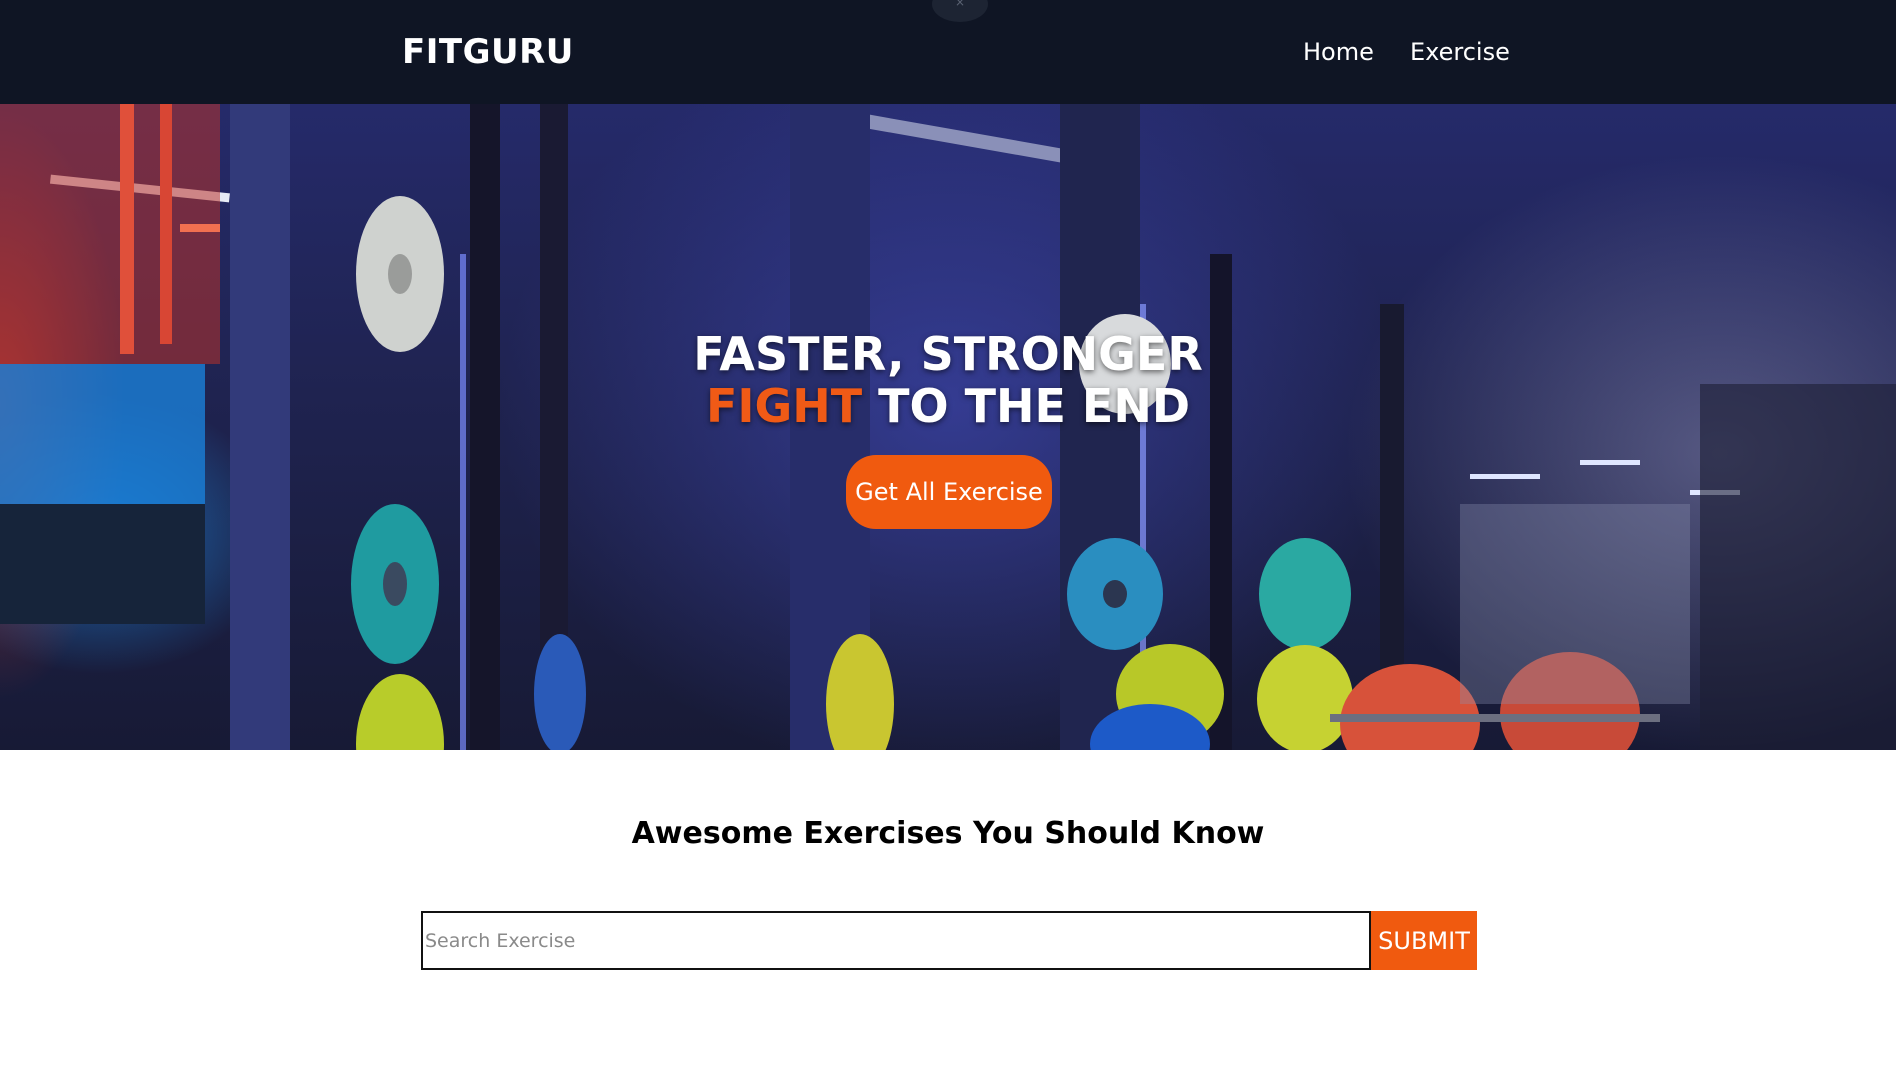 The height and width of the screenshot is (1078, 1896). Describe the element at coordinates (784, 406) in the screenshot. I see `hero-accent-word: FIGHT` at that location.